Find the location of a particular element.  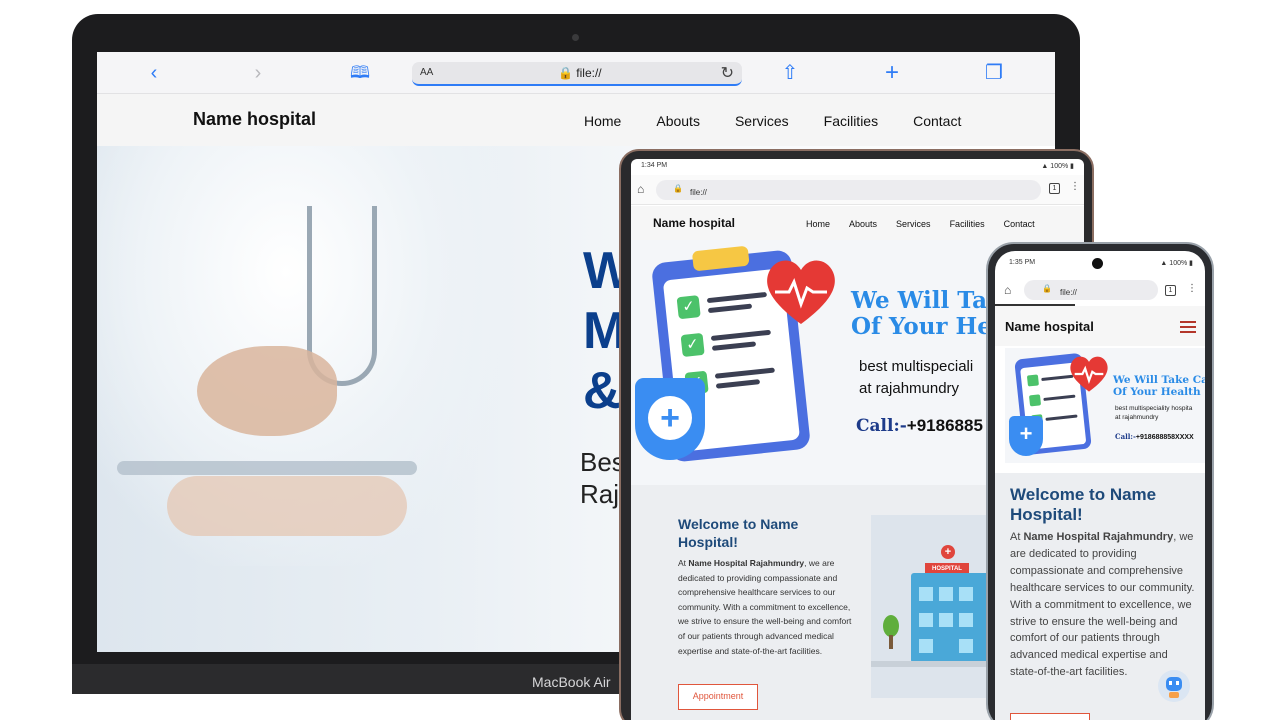

tabs-overview-icon: ❐ is located at coordinates (994, 73).